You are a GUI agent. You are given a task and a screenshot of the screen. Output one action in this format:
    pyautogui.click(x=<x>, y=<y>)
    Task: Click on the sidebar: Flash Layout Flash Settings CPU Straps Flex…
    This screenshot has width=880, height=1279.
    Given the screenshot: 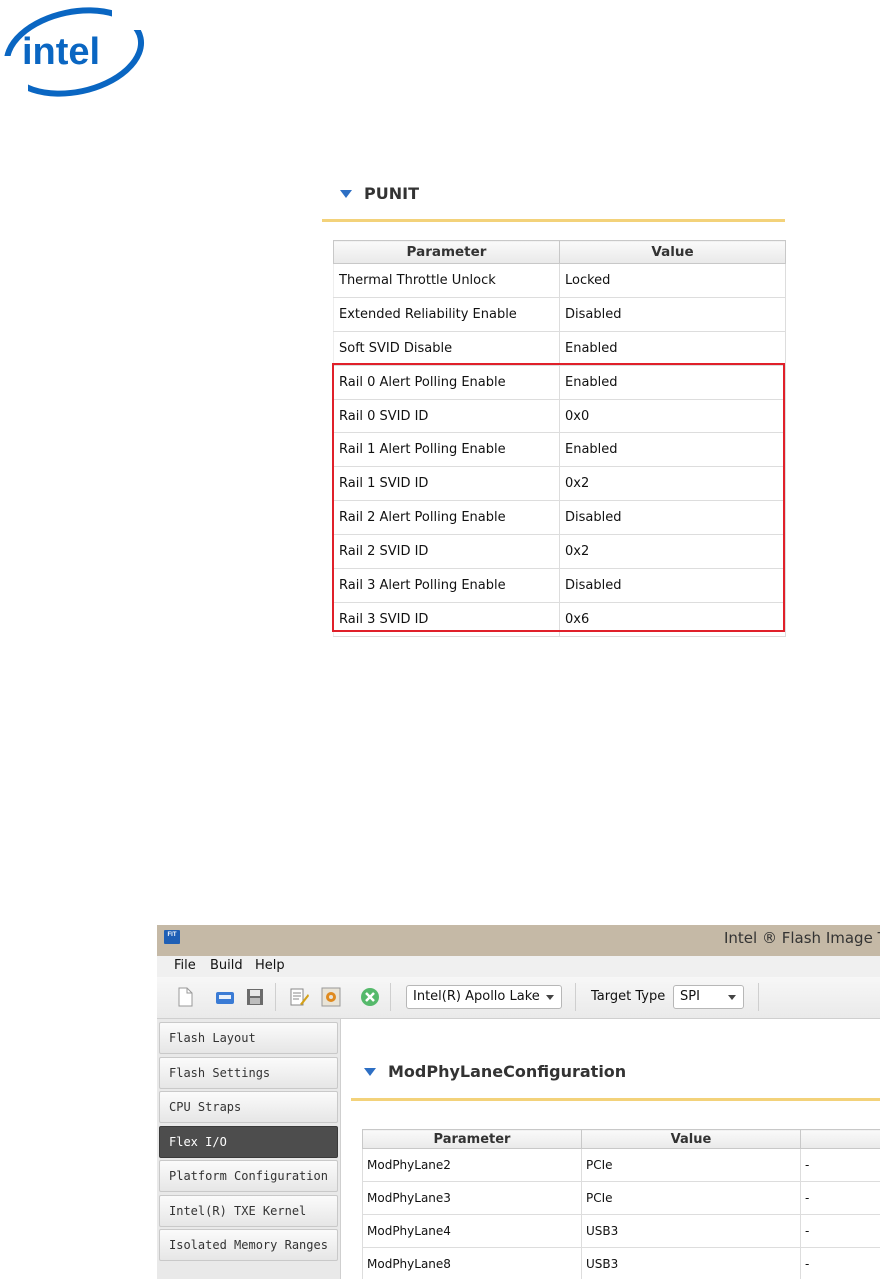 What is the action you would take?
    pyautogui.click(x=248, y=1149)
    